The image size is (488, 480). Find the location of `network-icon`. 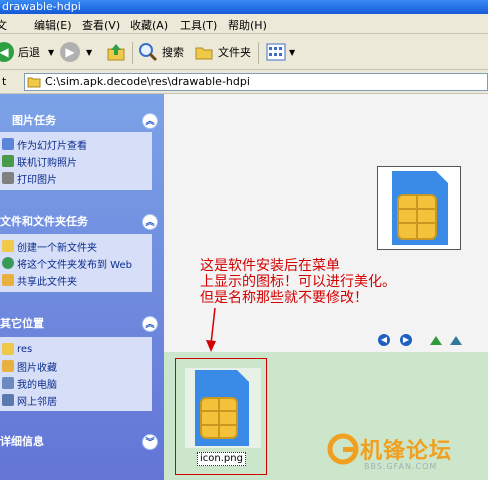

network-icon is located at coordinates (8, 400).